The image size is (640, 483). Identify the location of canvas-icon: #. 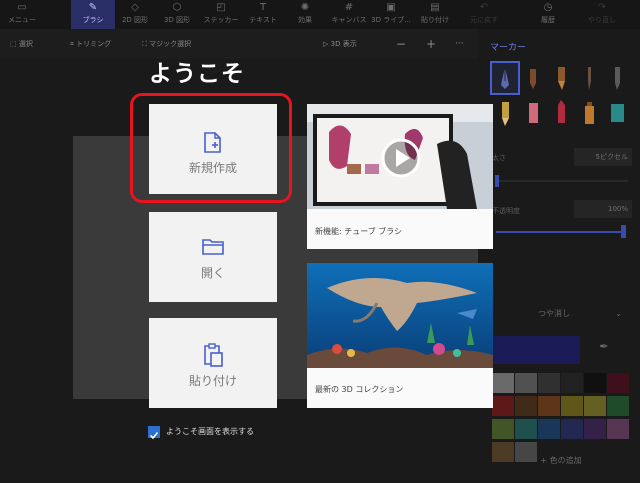
(349, 7).